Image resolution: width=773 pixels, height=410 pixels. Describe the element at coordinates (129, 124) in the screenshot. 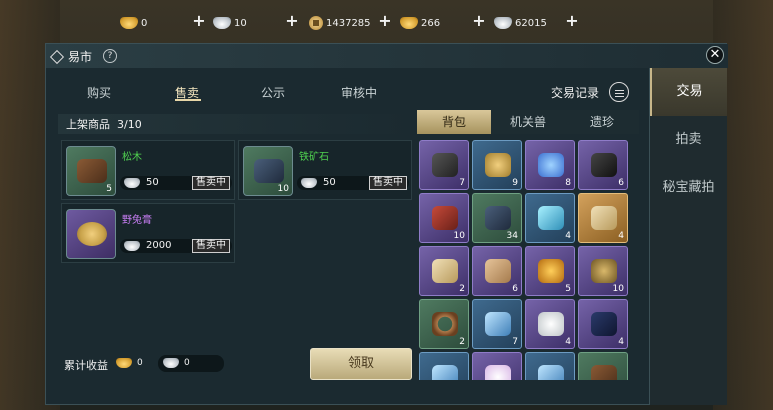

I see `listing-count: 3/10` at that location.